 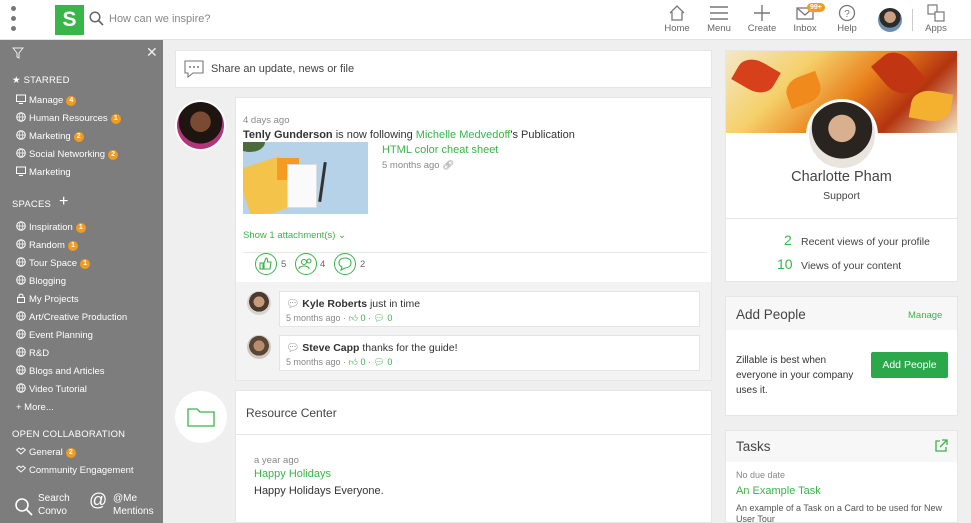 What do you see at coordinates (762, 28) in the screenshot?
I see `nav-create-label: Create` at bounding box center [762, 28].